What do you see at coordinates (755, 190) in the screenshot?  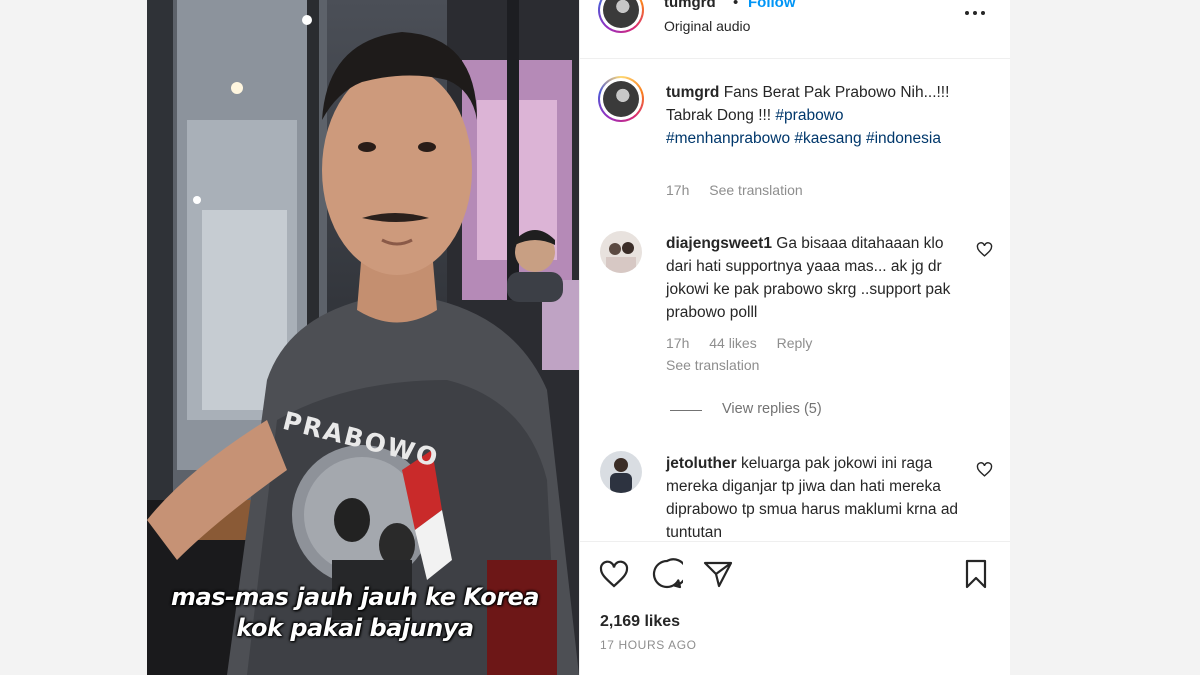 I see `caption-see-translation: See translation` at bounding box center [755, 190].